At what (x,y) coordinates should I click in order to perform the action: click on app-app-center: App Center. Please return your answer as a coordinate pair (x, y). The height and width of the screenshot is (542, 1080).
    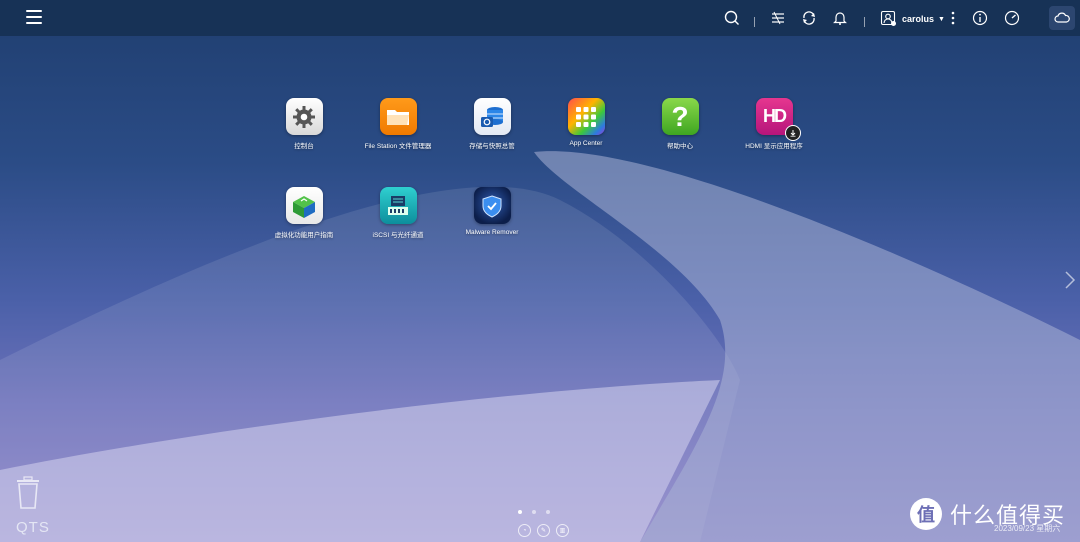
    Looking at the image, I should click on (586, 122).